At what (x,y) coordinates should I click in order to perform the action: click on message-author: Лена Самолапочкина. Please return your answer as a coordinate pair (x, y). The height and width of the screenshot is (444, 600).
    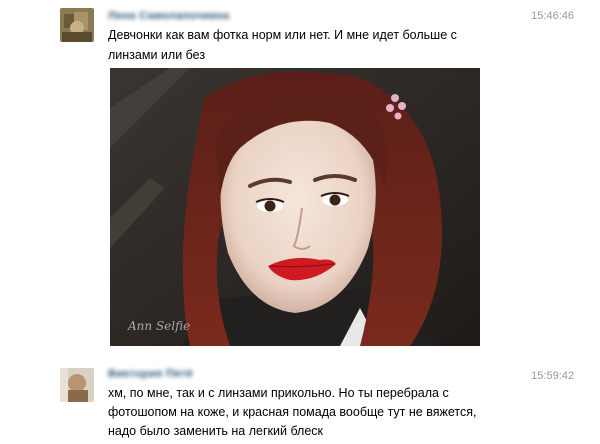
    Looking at the image, I should click on (168, 16).